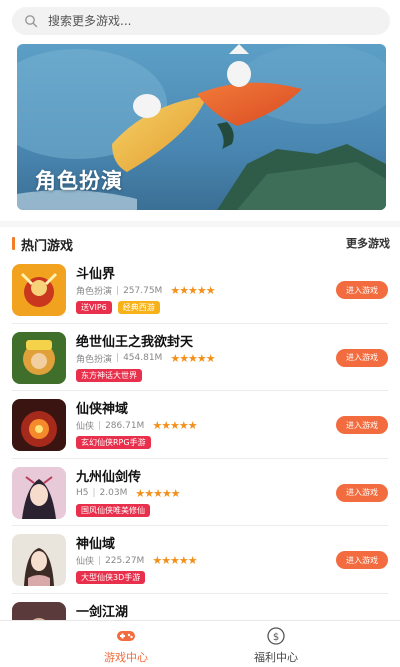 This screenshot has height=667, width=400. Describe the element at coordinates (125, 560) in the screenshot. I see `game-size: 225.27M` at that location.